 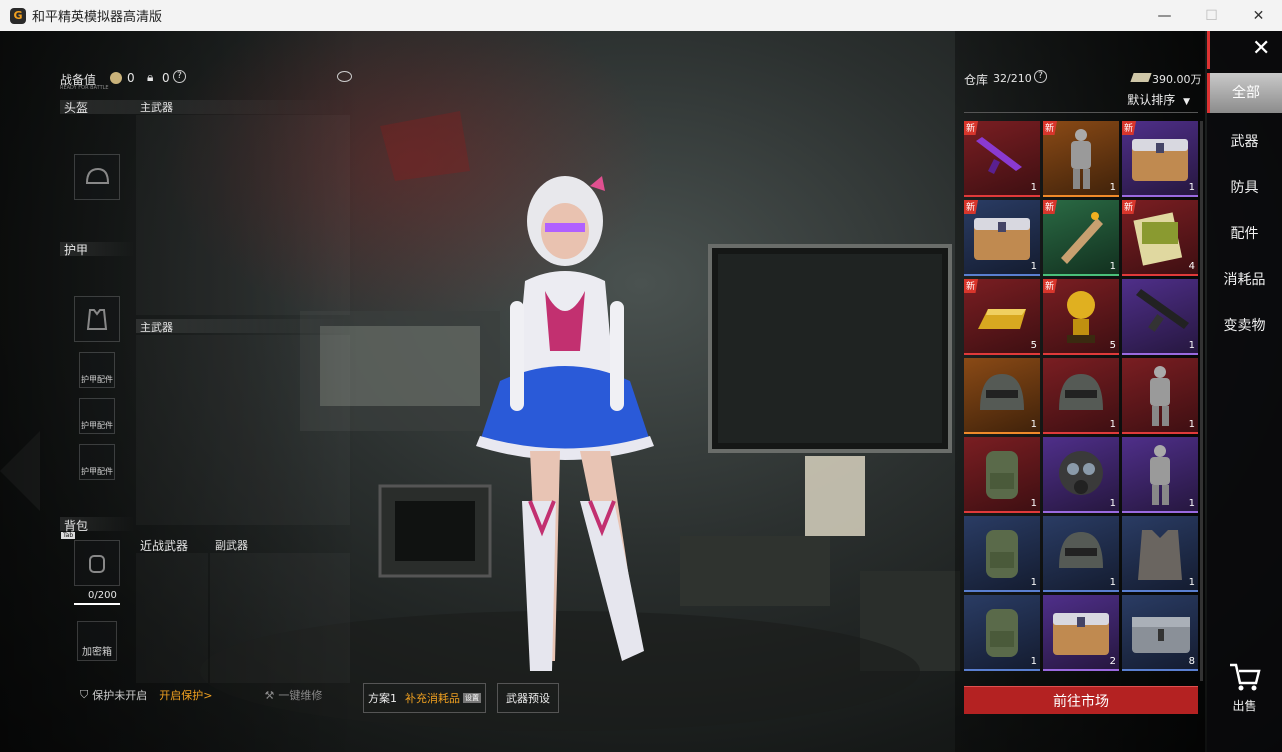 I want to click on item-grid: 新1新1新1新1新1新4新5新51111111111128, so click(x=1082, y=401).